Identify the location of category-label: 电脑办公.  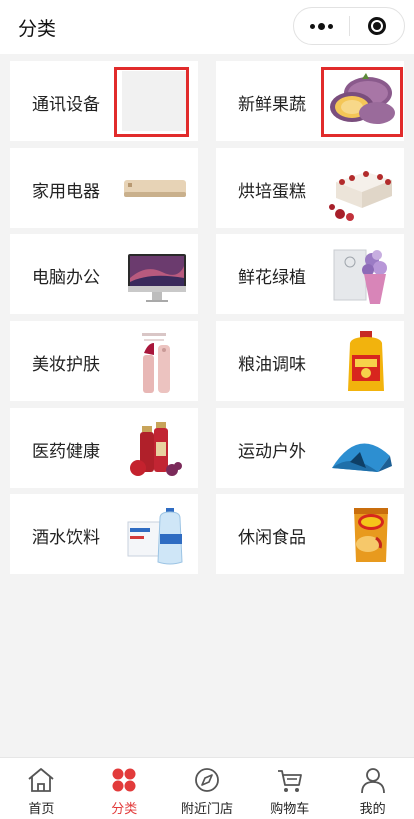
(66, 278).